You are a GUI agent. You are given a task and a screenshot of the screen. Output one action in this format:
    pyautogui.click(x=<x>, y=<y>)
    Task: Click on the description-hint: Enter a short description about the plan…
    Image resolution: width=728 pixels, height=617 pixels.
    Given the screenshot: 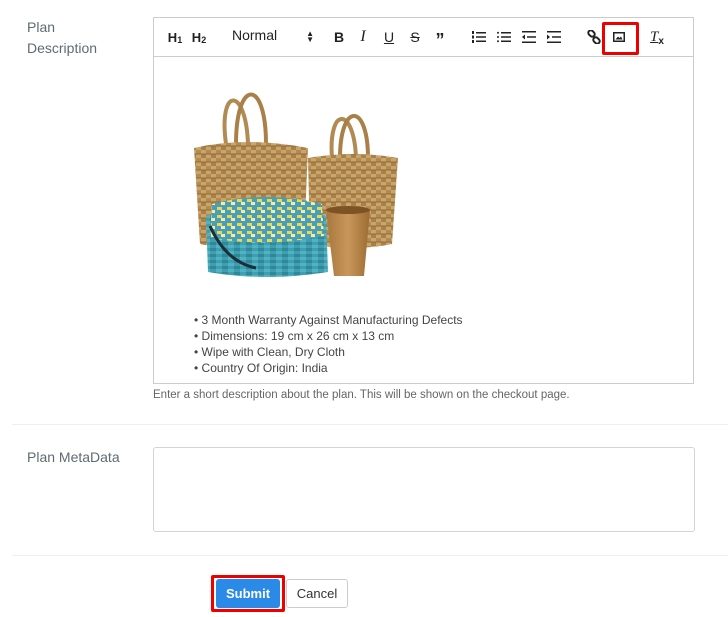 What is the action you would take?
    pyautogui.click(x=361, y=395)
    